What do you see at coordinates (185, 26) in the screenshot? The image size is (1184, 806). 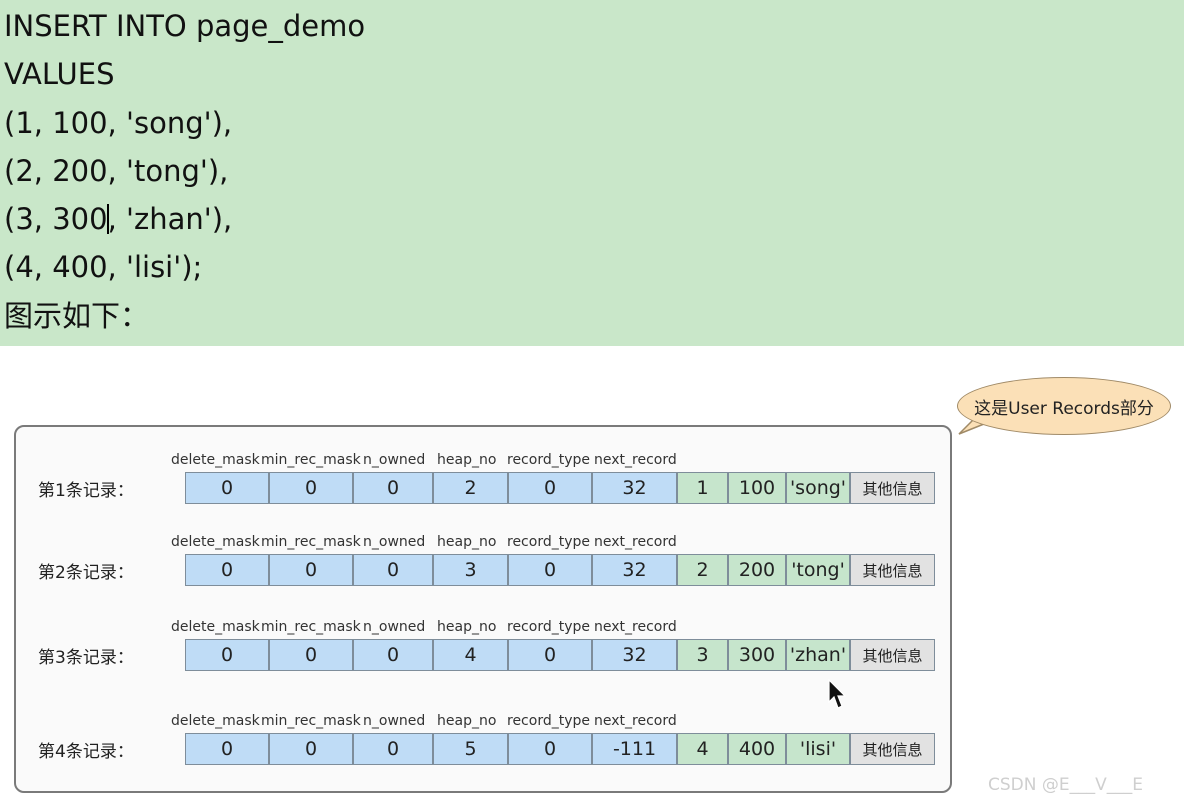 I see `code-line-1: INSERT INTO page_demo` at bounding box center [185, 26].